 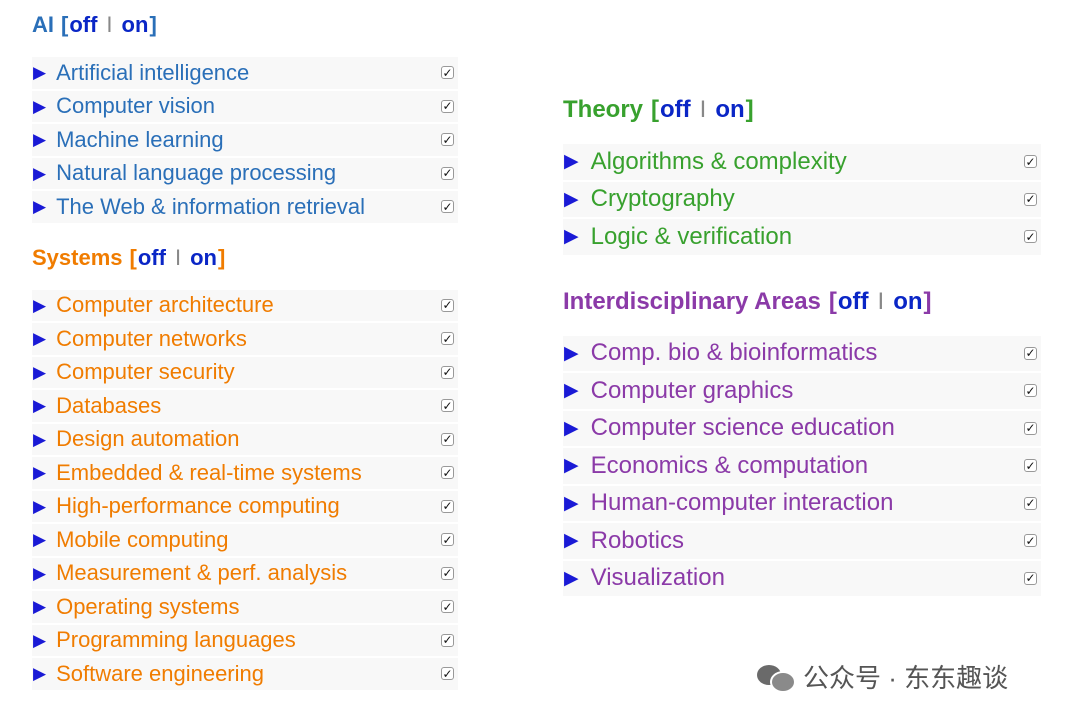 I want to click on list-item: ▶ Computer science education ✓, so click(x=802, y=428).